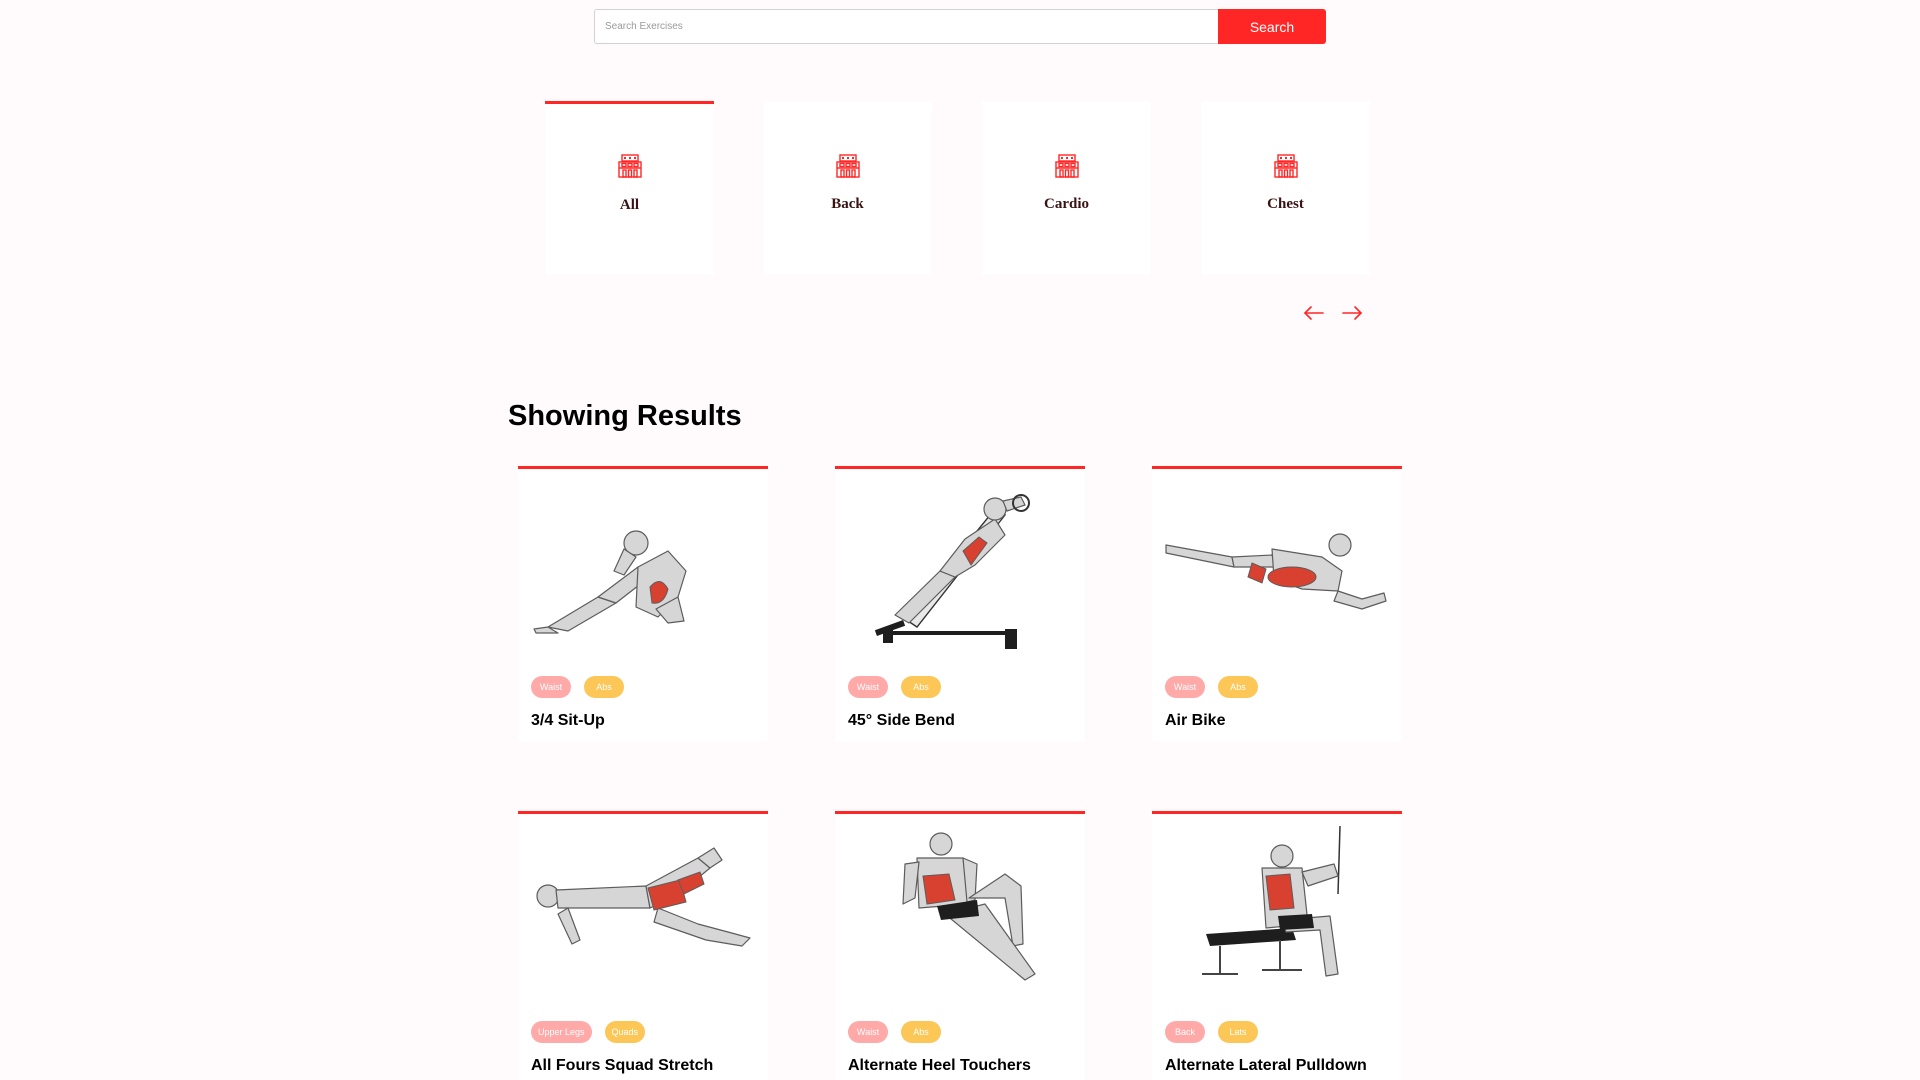  I want to click on exercise-name: Alternate Heel Touchers, so click(939, 1065).